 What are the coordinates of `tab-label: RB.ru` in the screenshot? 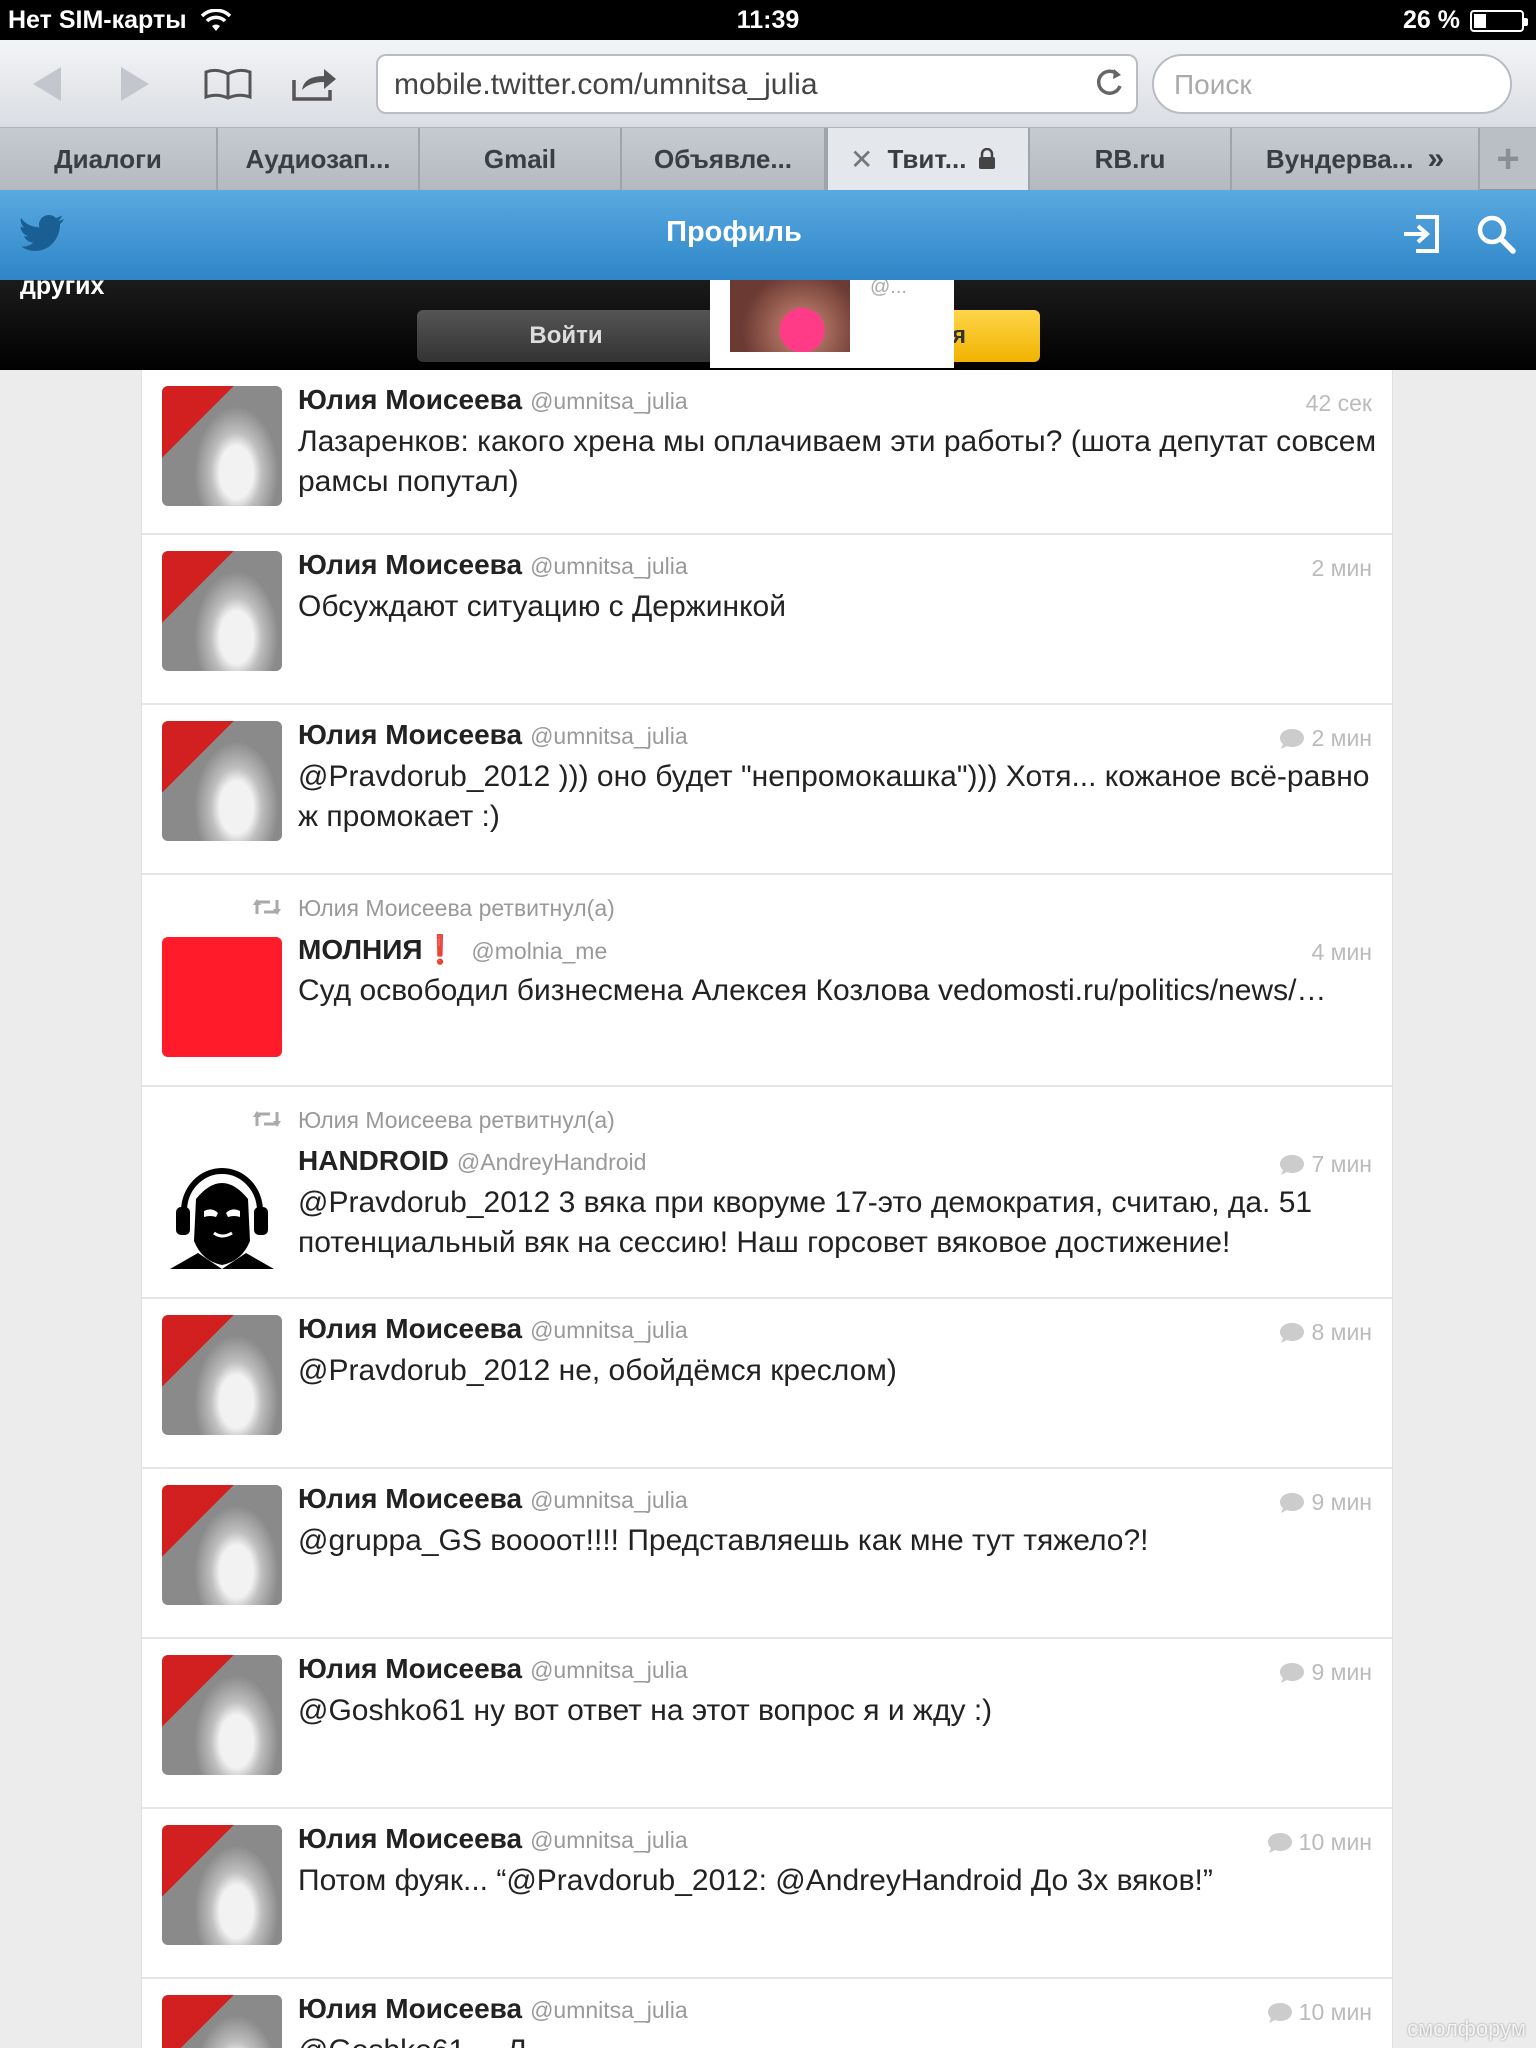 It's located at (1130, 158).